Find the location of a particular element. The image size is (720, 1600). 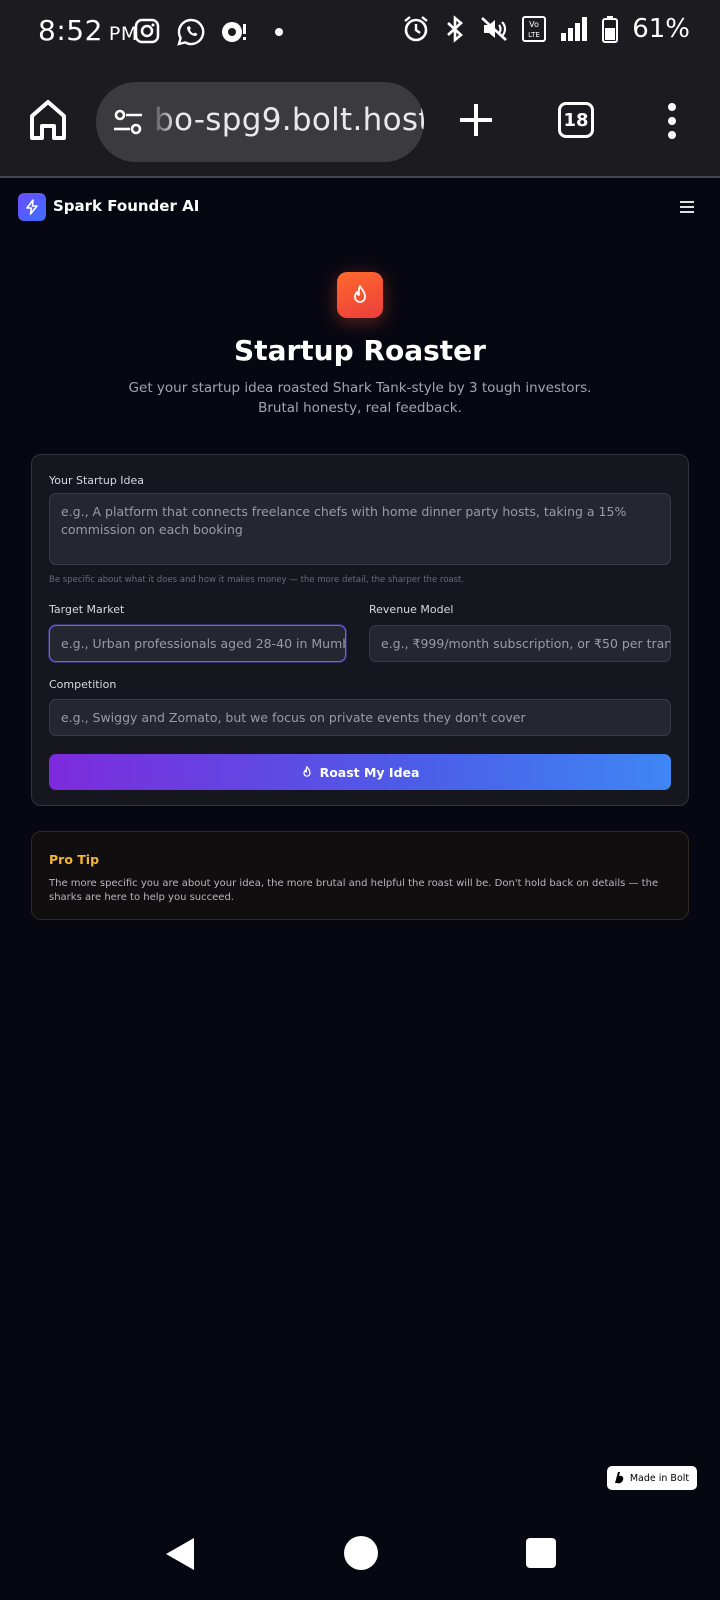

clock-time: 8:52 is located at coordinates (70, 30).